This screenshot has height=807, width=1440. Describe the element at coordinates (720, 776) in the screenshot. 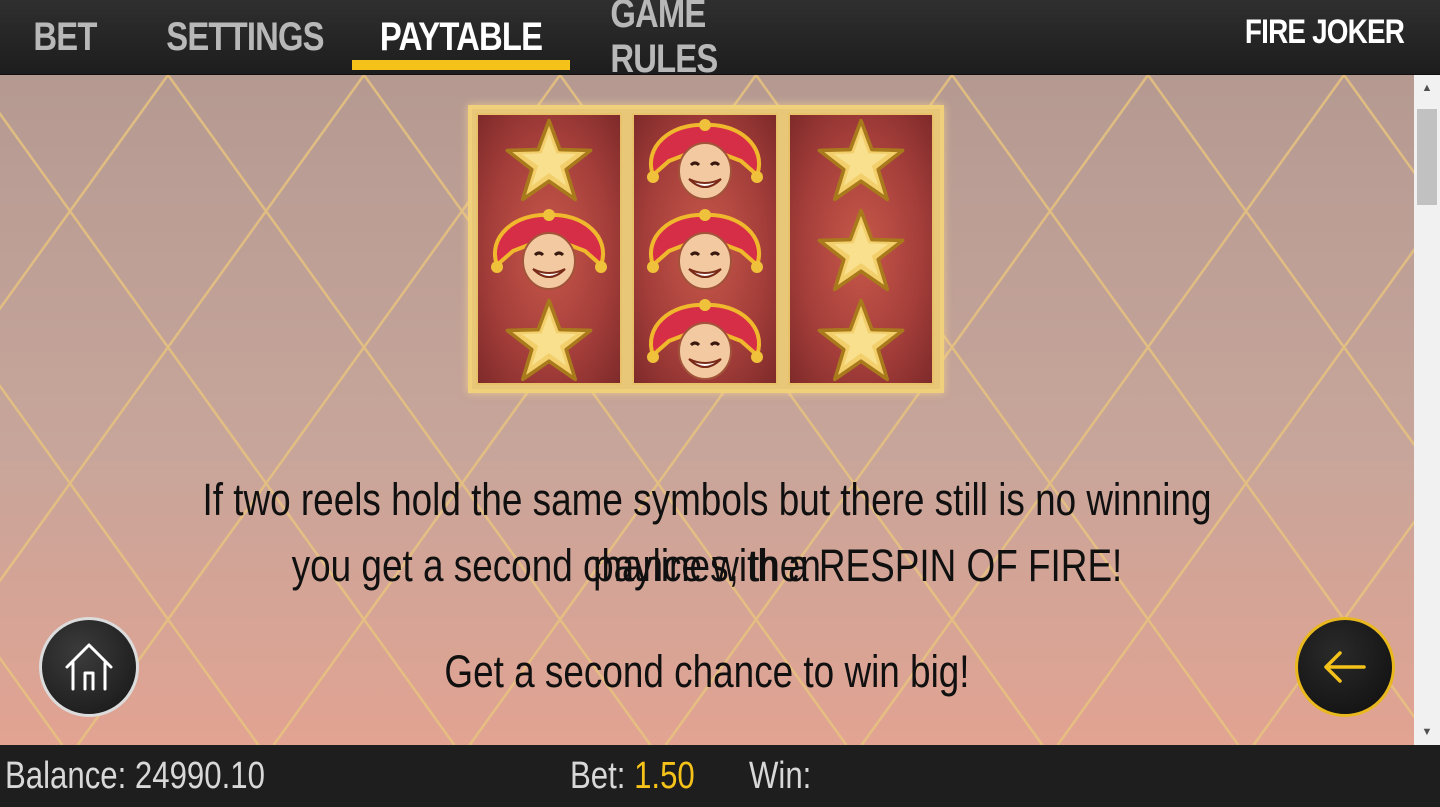

I see `status-bar: Balance: 24990.10 Bet: 1.50 Win:` at that location.